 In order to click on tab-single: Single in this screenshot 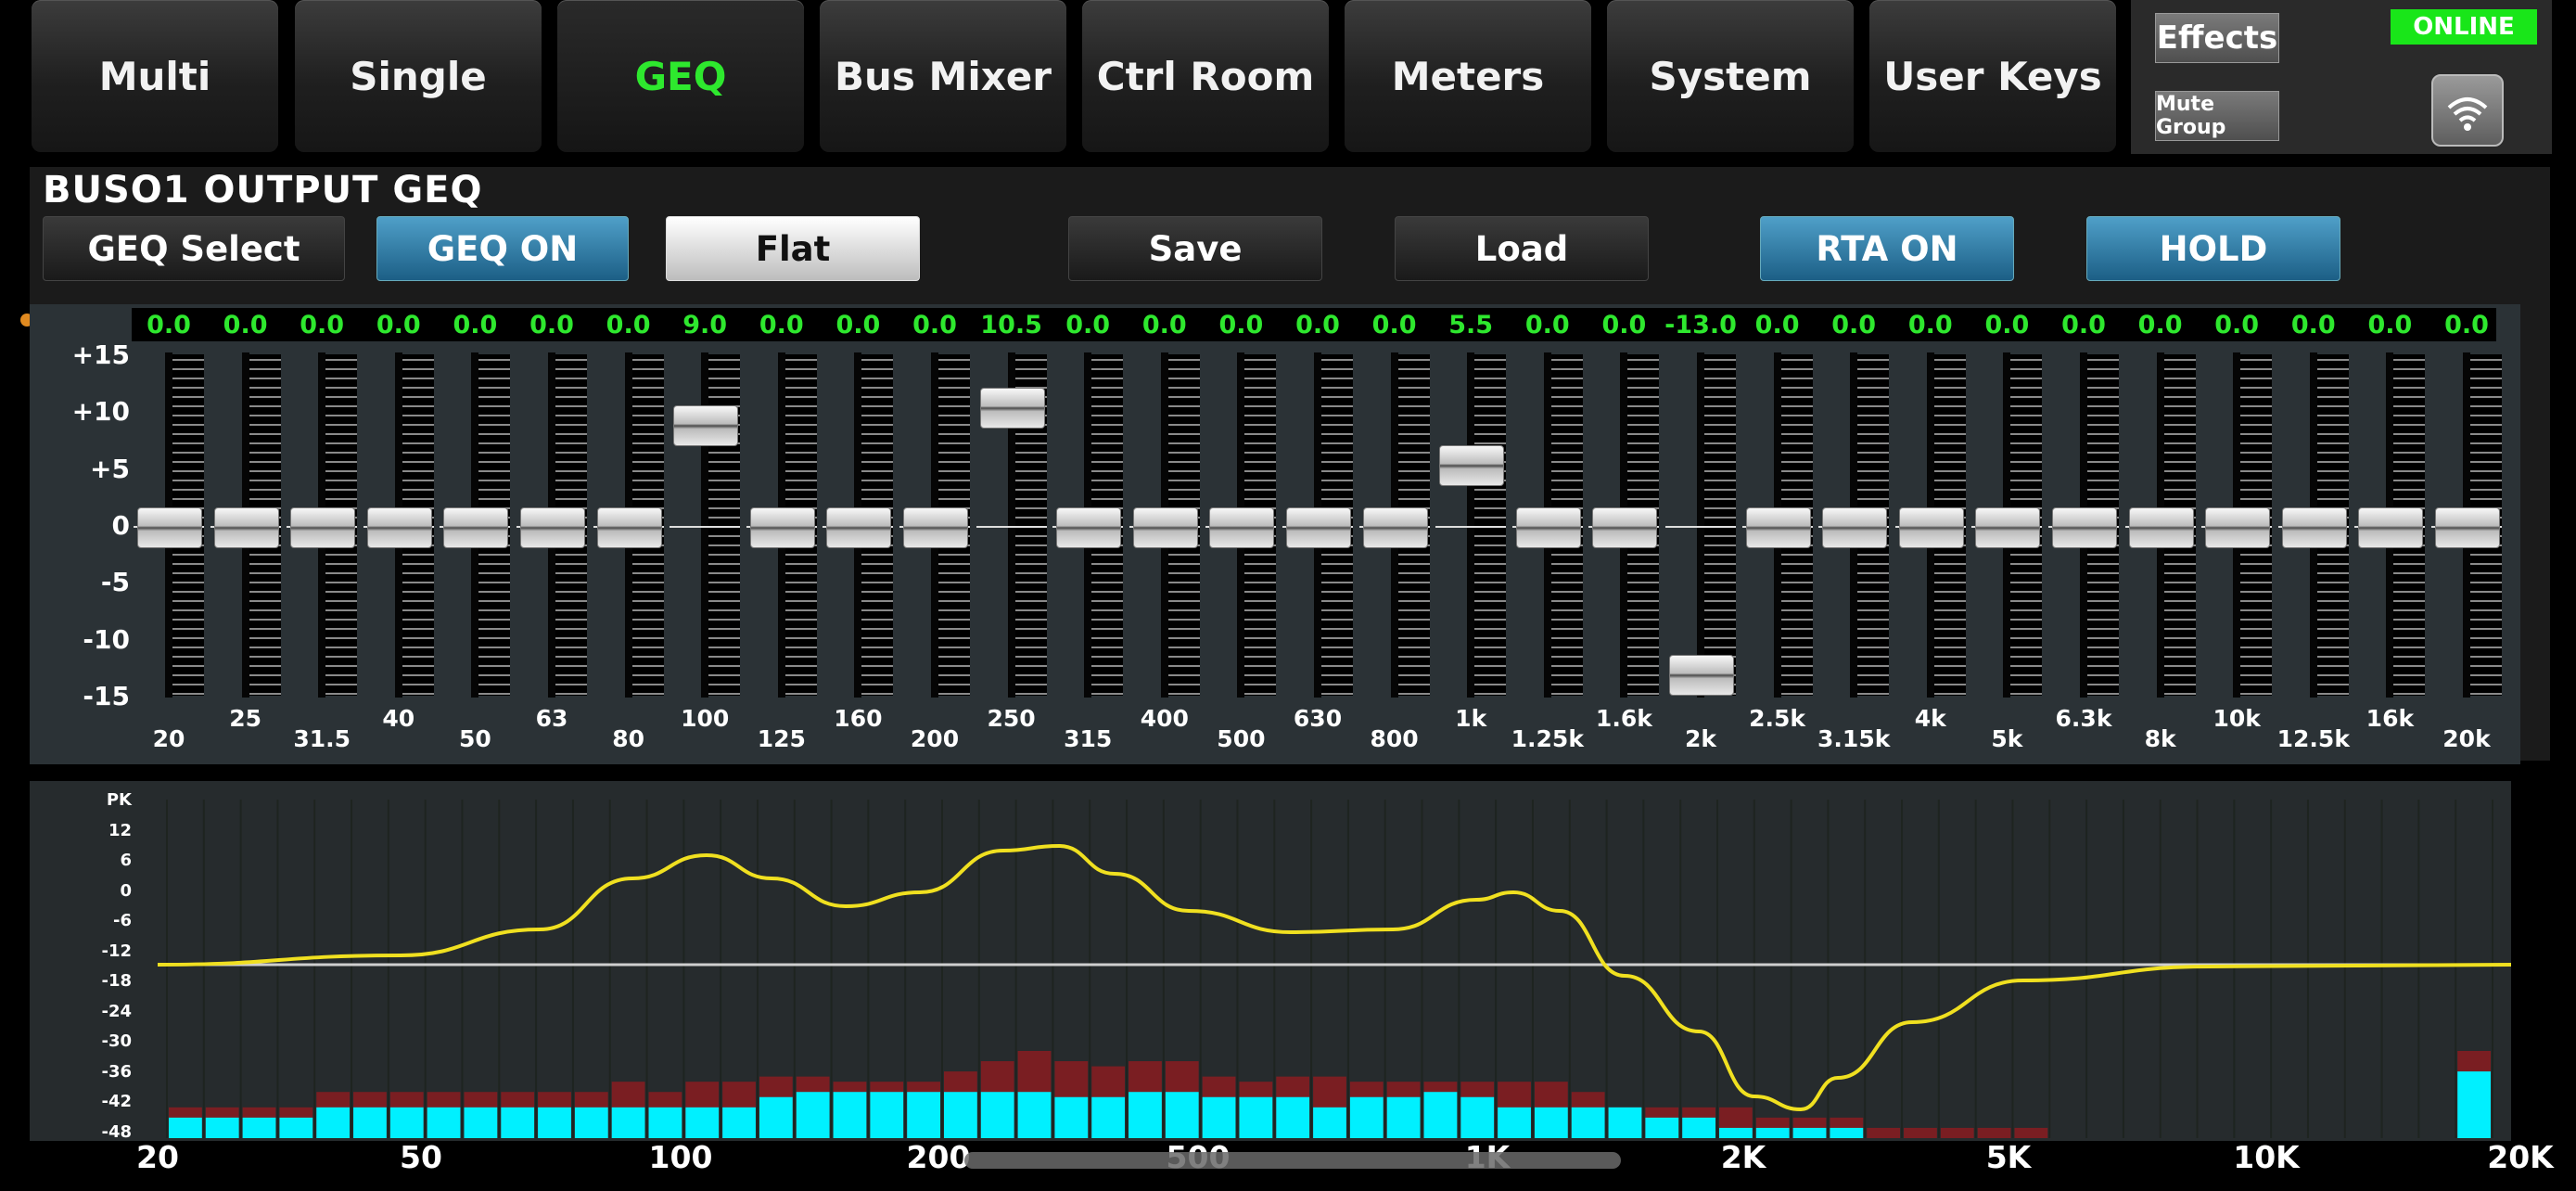, I will do `click(418, 76)`.